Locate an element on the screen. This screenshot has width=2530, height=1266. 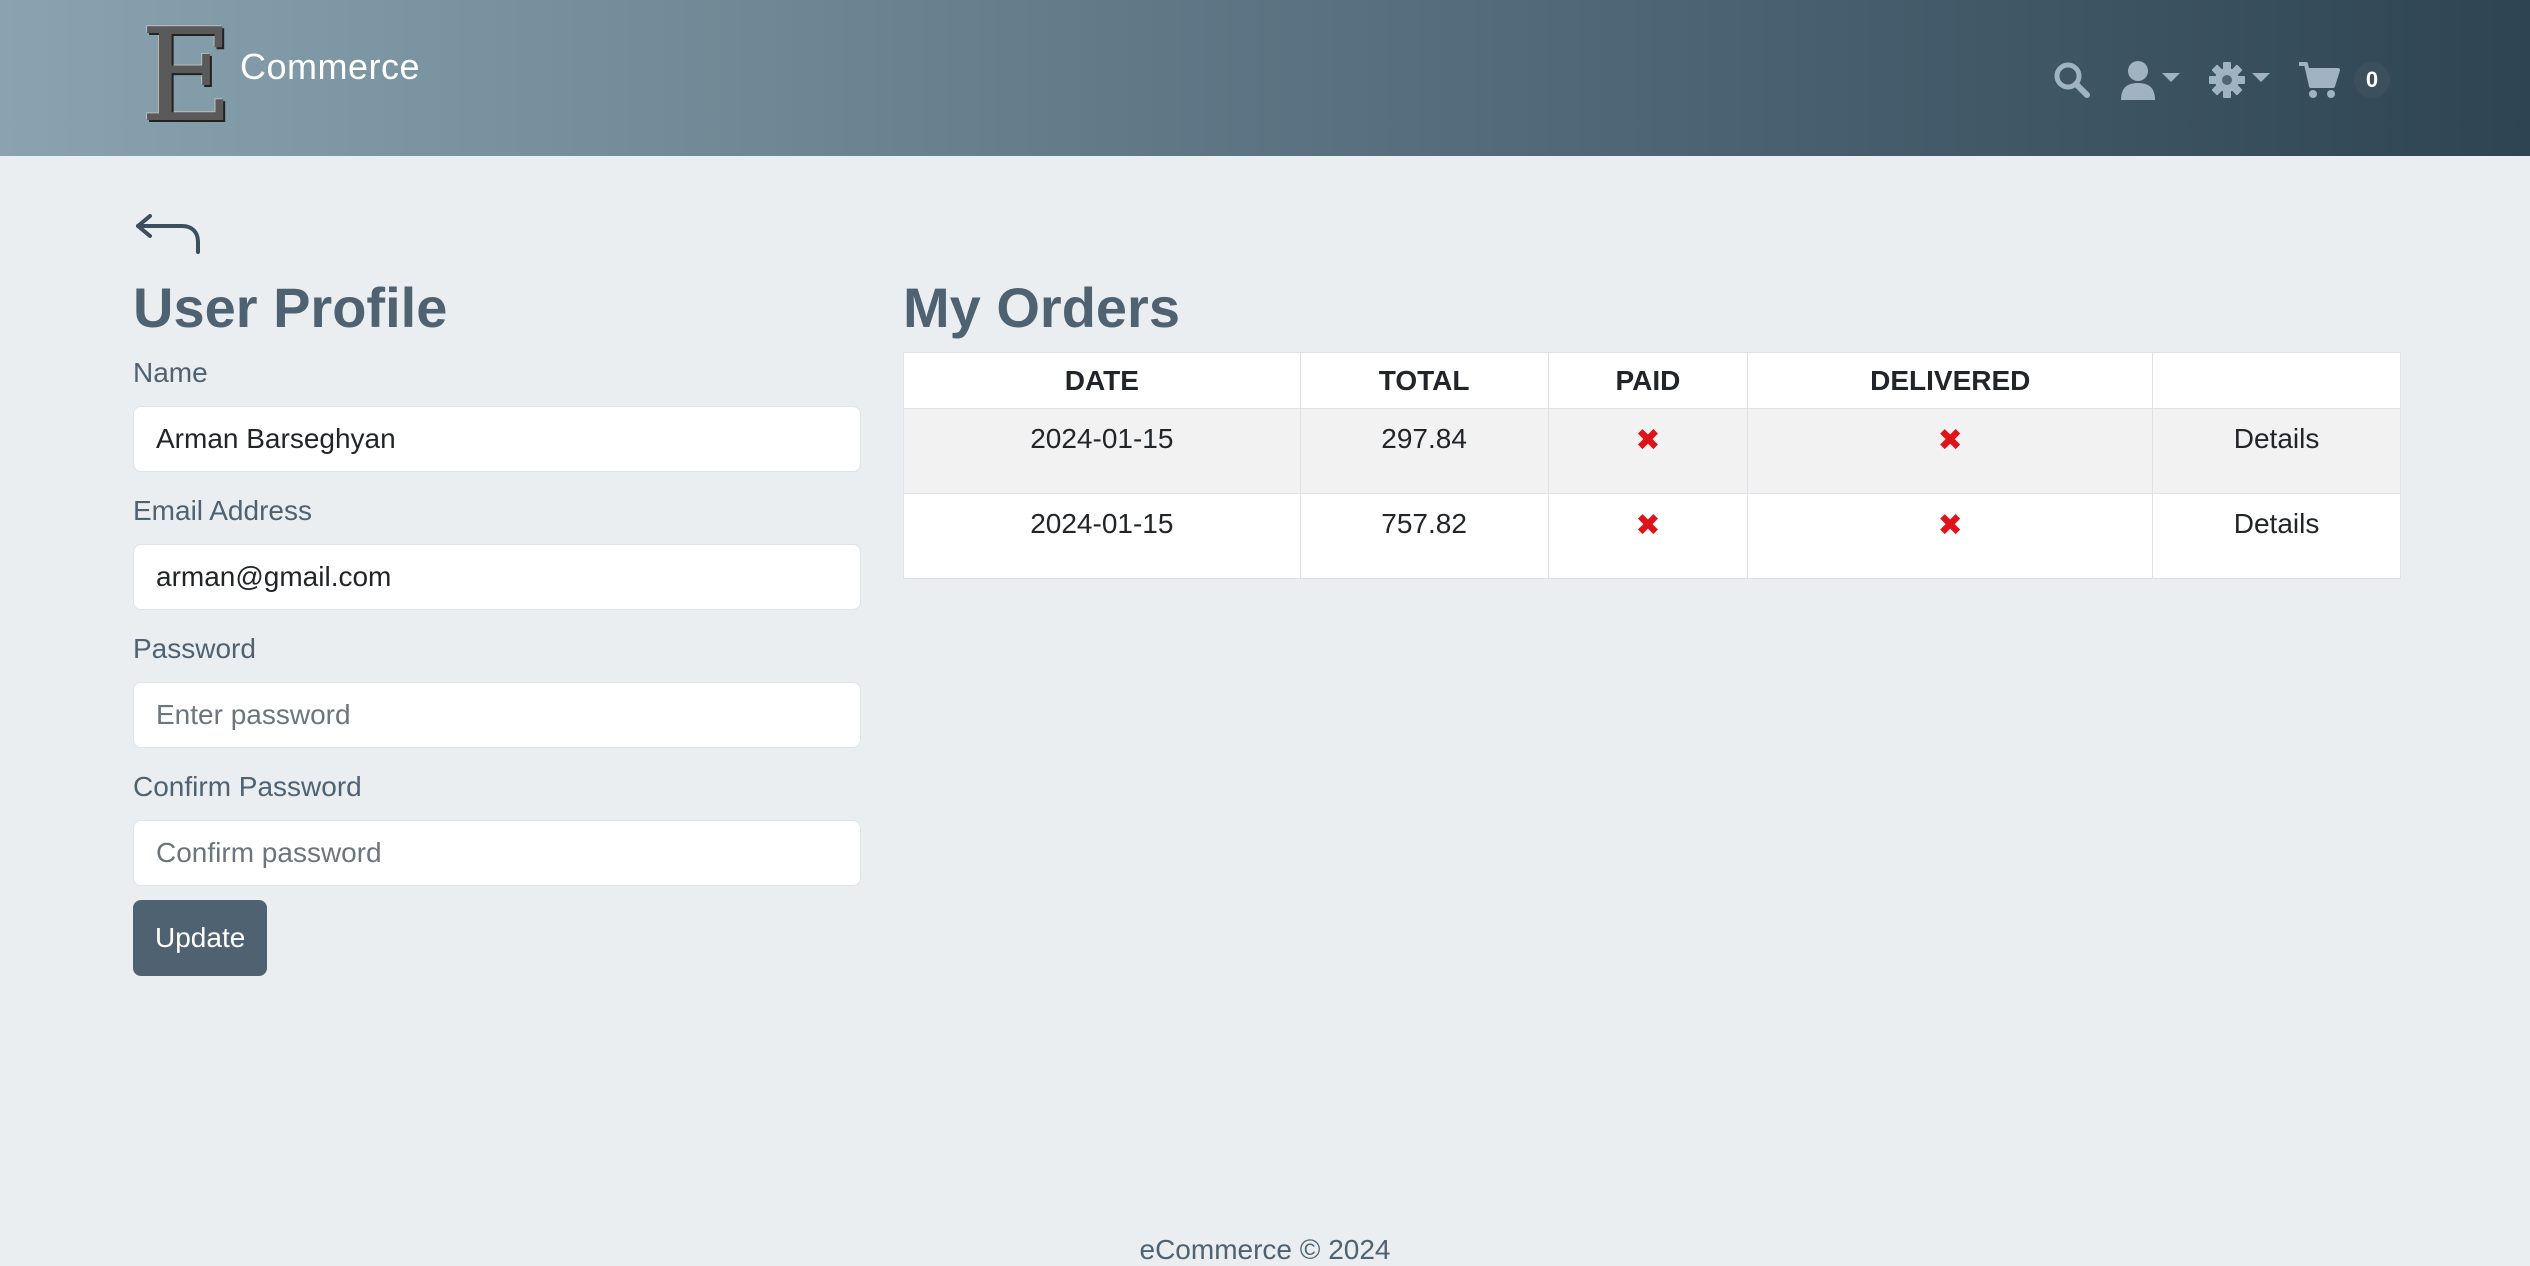
name-label: Name is located at coordinates (170, 372).